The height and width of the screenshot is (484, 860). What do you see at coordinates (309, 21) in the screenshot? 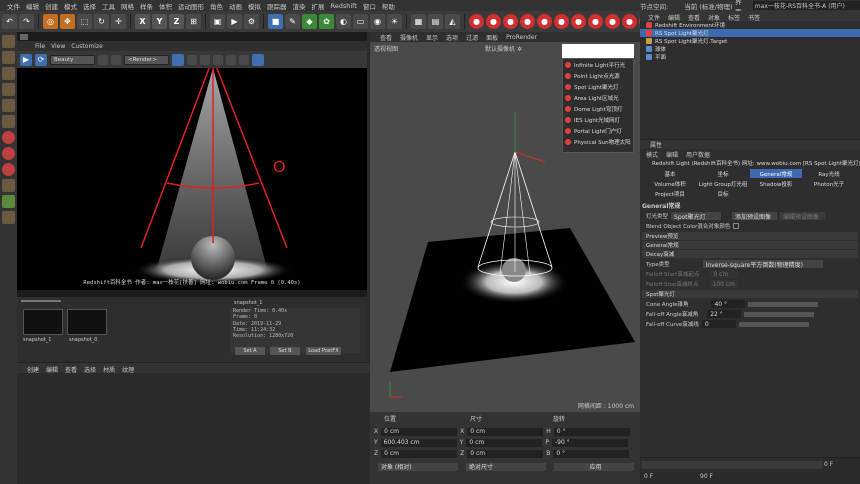
I see `subdivision-icon: ◆` at bounding box center [309, 21].